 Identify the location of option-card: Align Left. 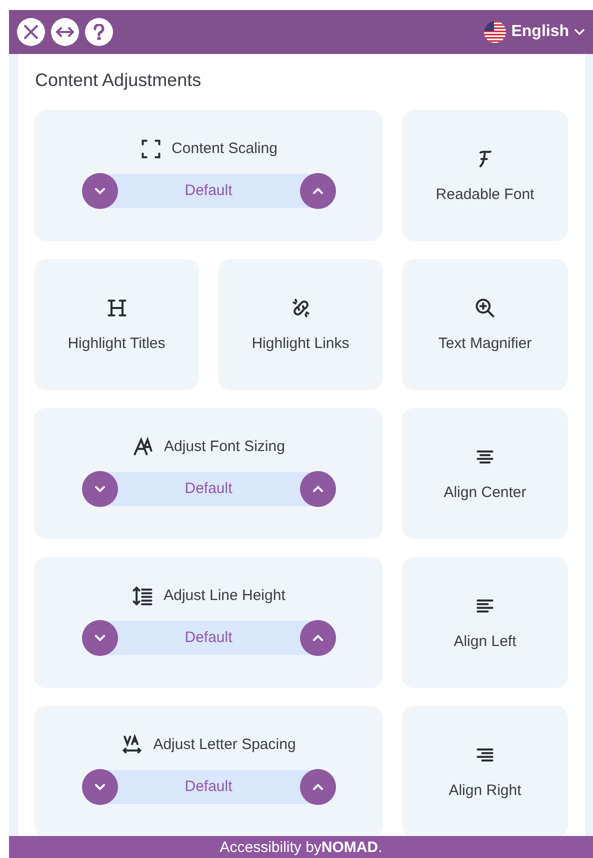
(485, 622).